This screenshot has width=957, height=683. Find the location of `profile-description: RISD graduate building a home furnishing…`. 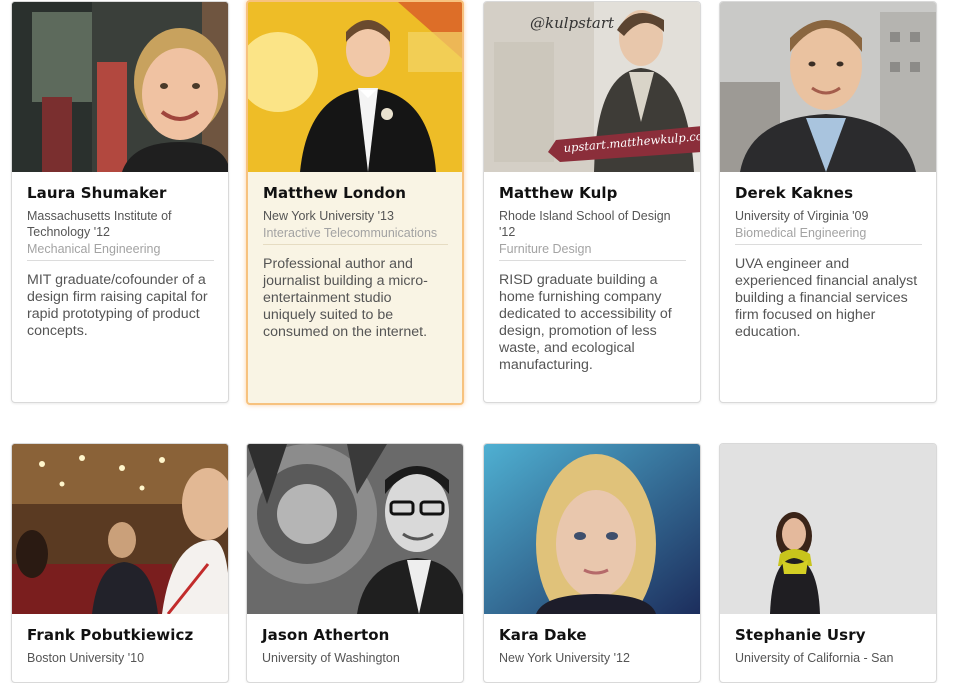

profile-description: RISD graduate building a home furnishing… is located at coordinates (585, 322).